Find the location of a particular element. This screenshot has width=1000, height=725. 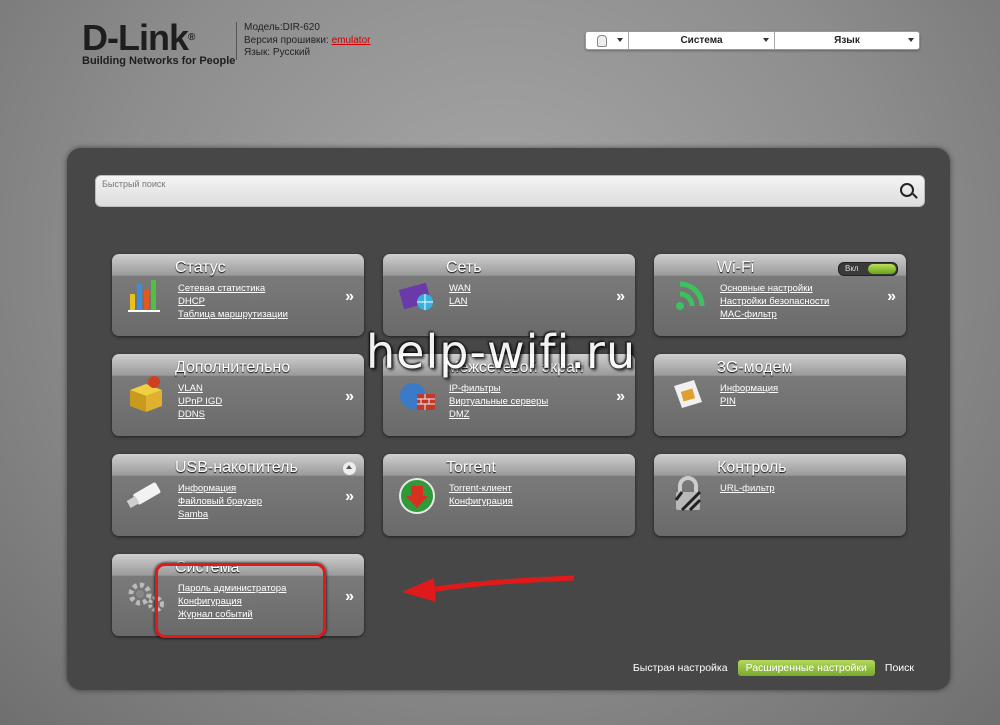

tile-network-title: Сеть is located at coordinates (464, 267).